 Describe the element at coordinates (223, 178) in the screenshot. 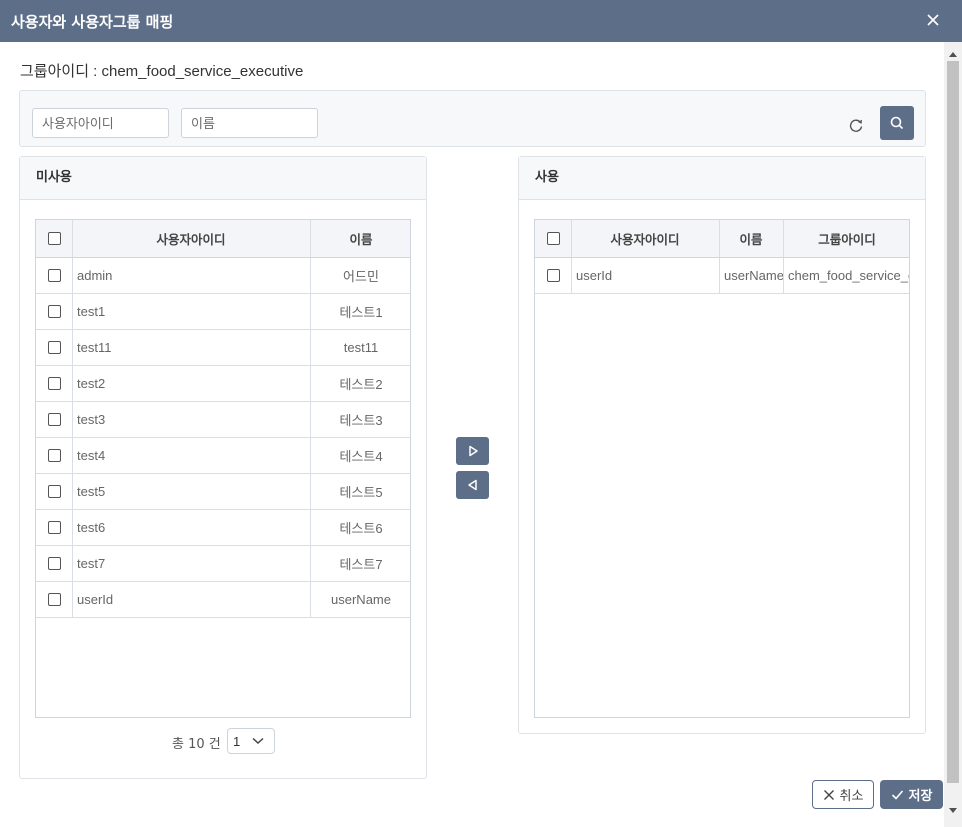

I see `unused-panel-title: 미사용` at that location.